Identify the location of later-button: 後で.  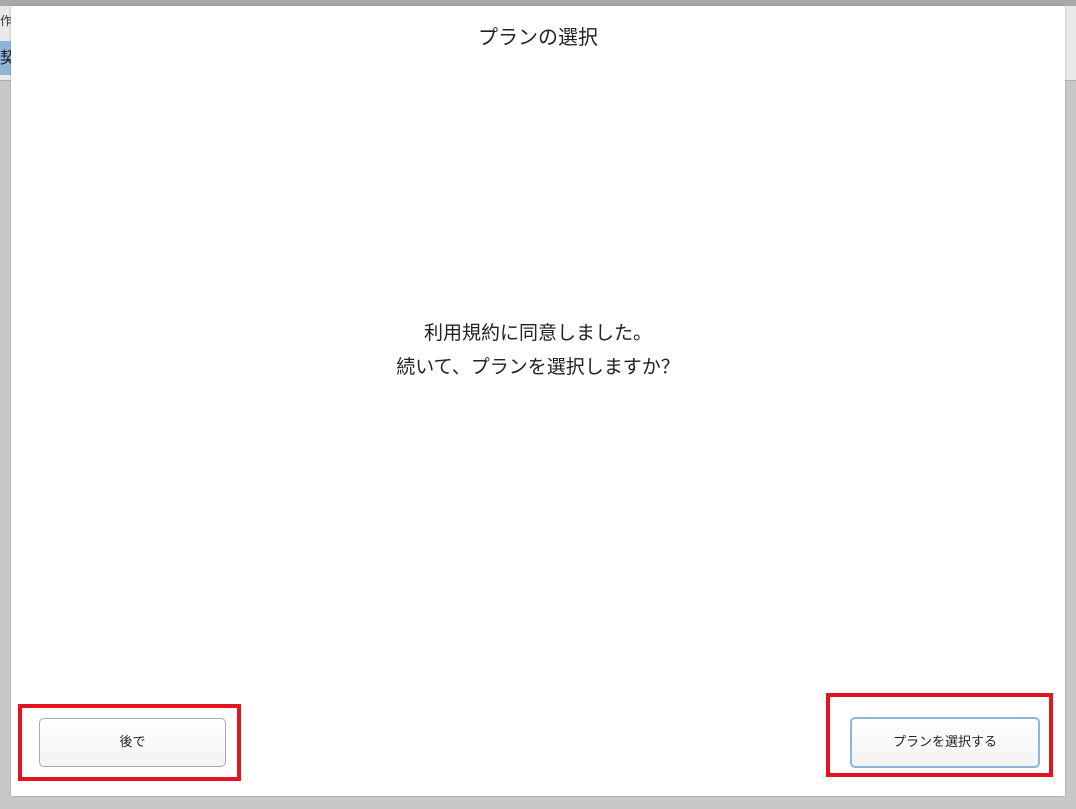
(132, 742).